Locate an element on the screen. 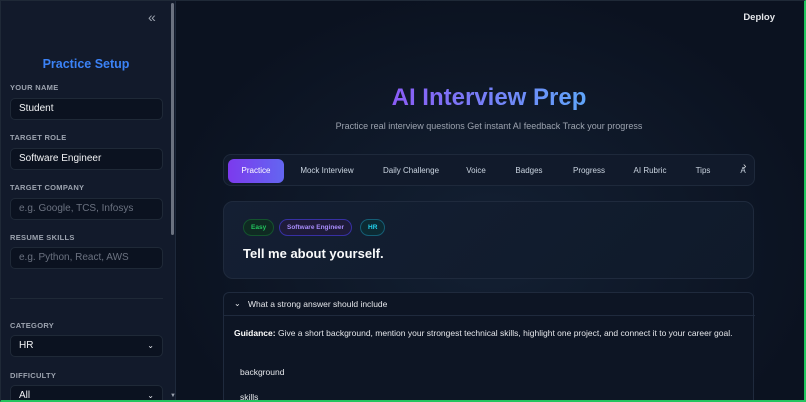 The height and width of the screenshot is (402, 806). category-label: CATEGORY is located at coordinates (32, 325).